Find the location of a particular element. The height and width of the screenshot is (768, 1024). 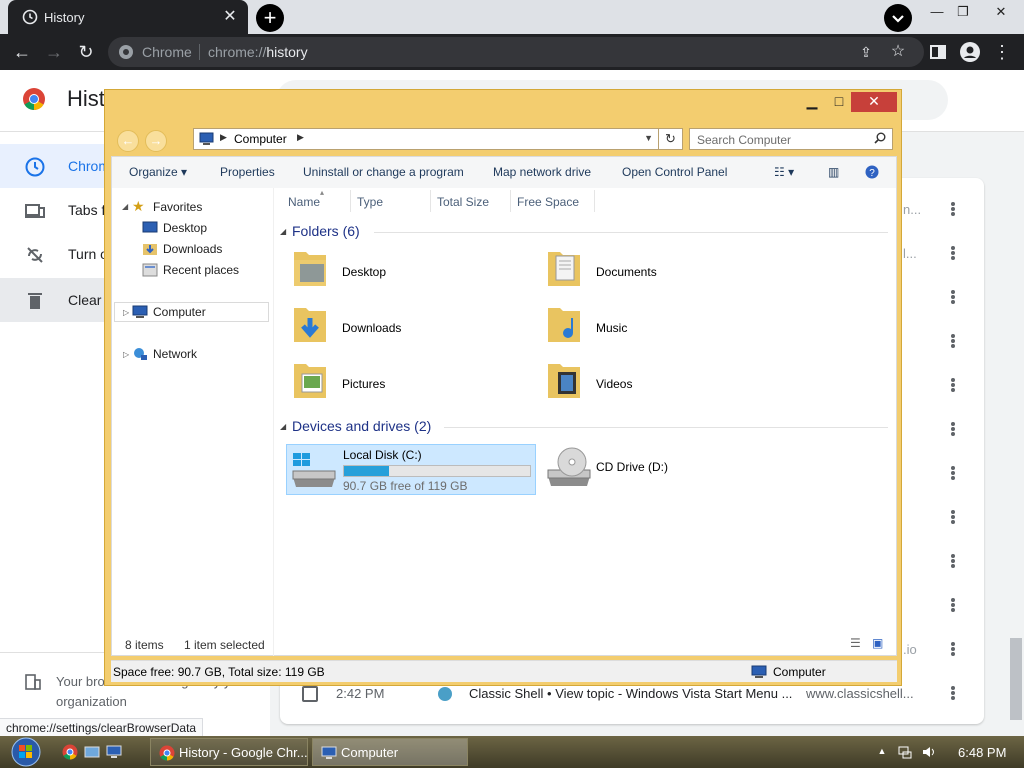

nav-downloads: Downloads is located at coordinates (192, 249).